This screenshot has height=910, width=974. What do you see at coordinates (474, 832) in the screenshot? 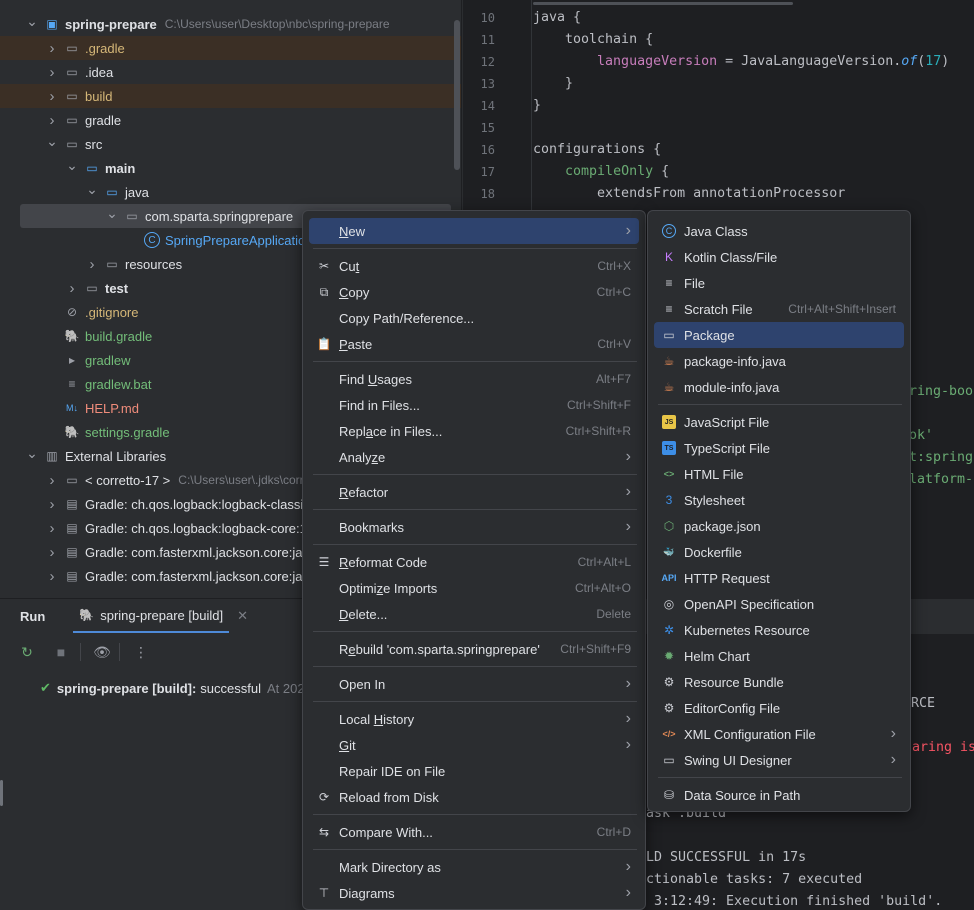
I see `menu-item-compare-with: ⇆ Compare With... Ctrl+D` at bounding box center [474, 832].